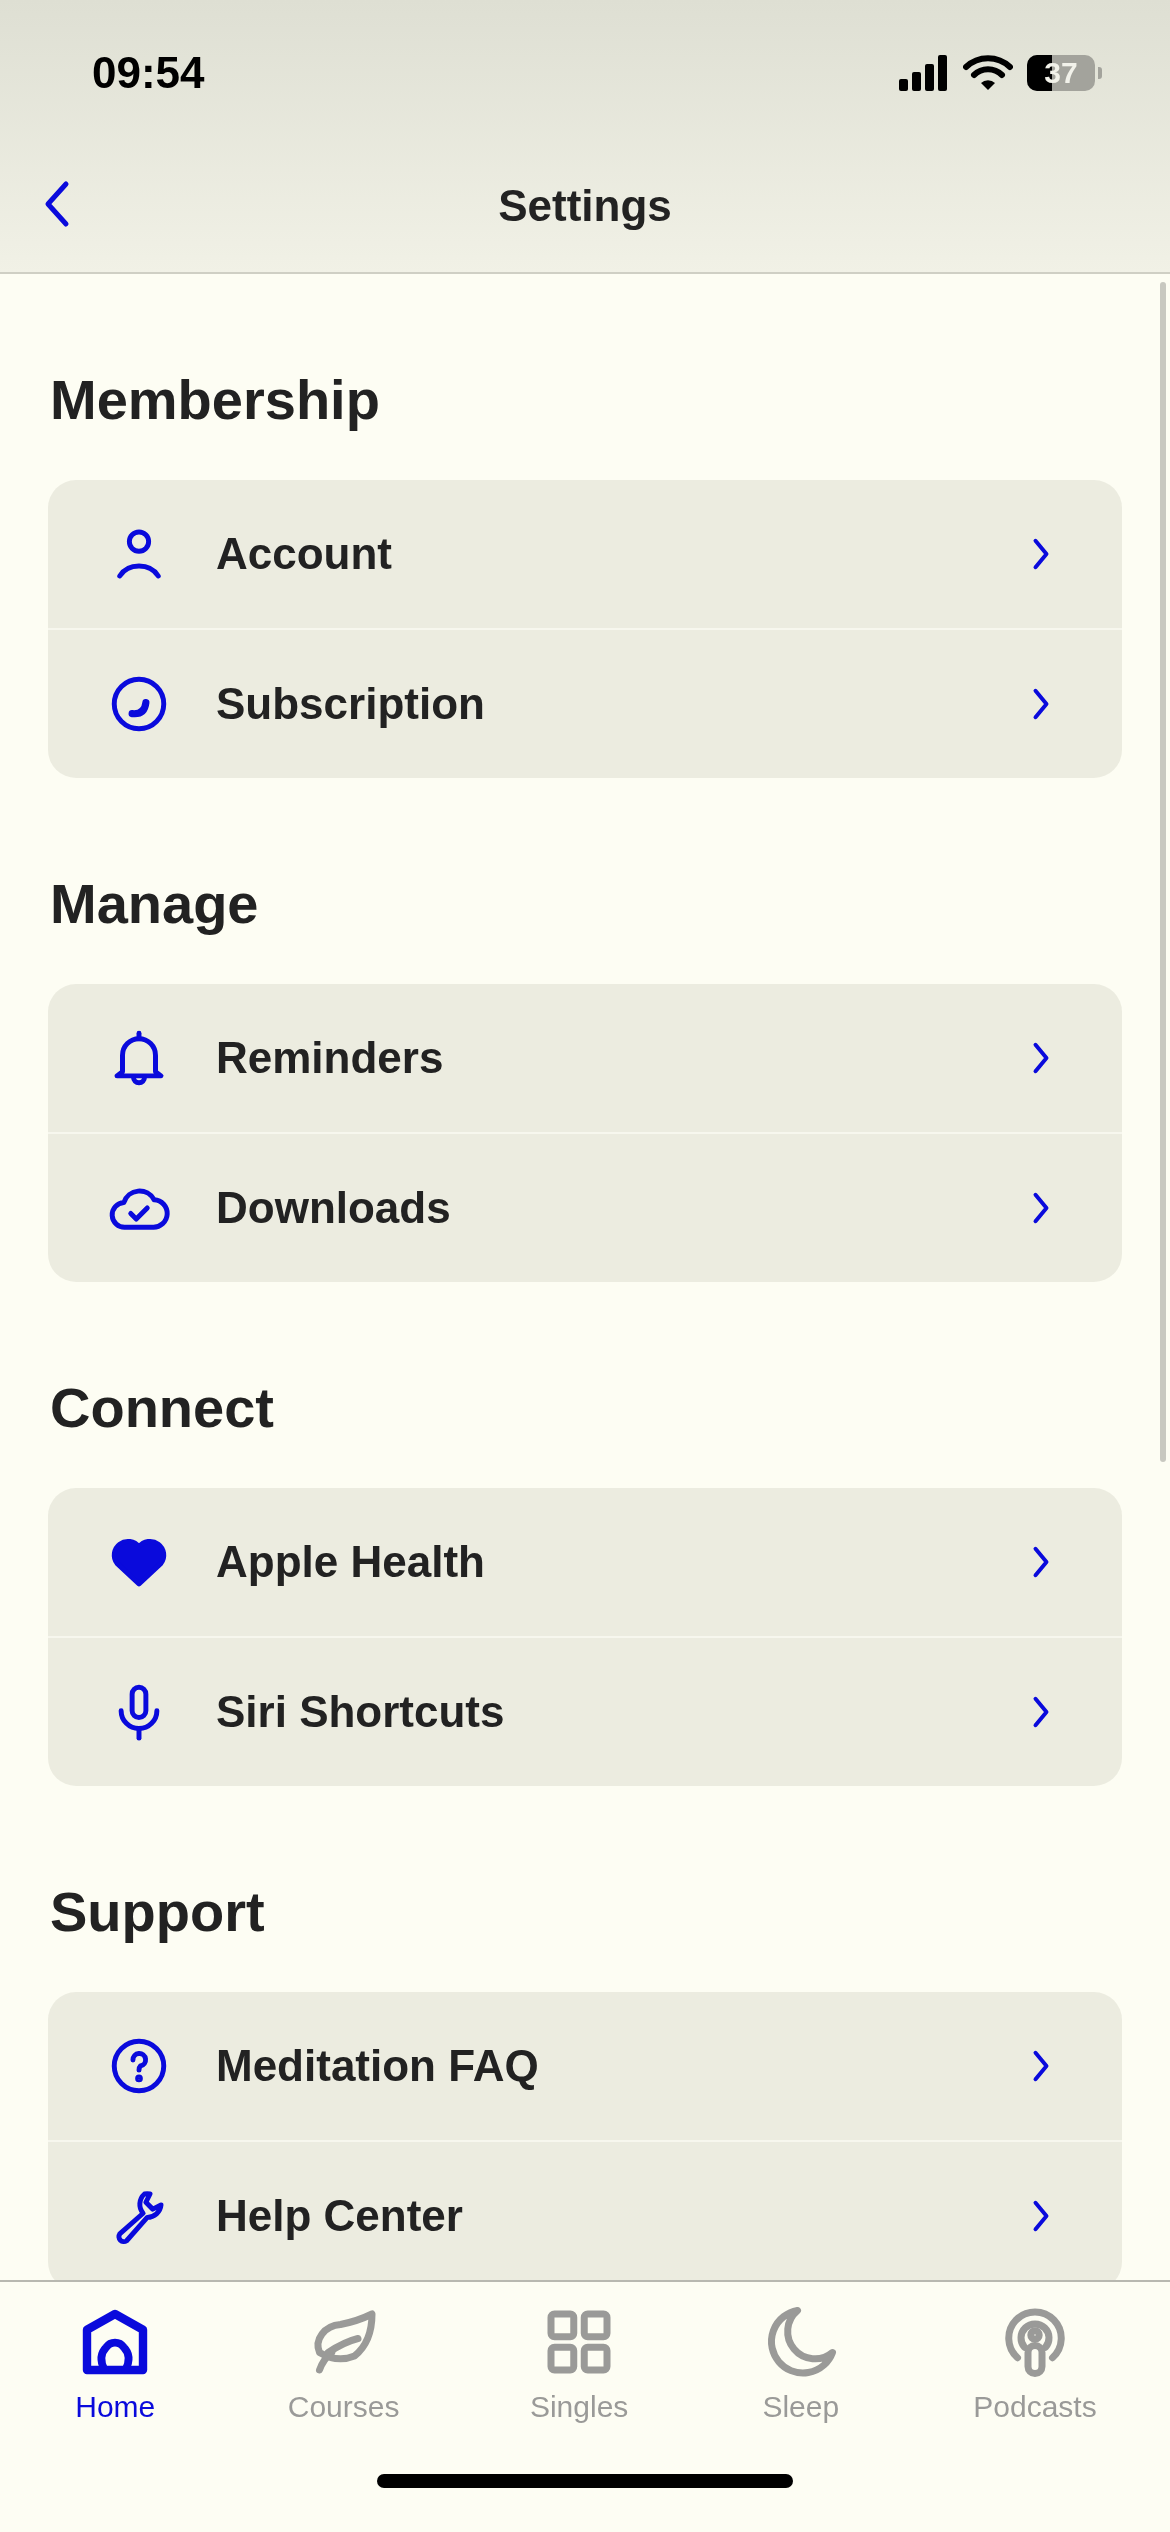 The height and width of the screenshot is (2532, 1170). I want to click on settings-row: Downloads, so click(585, 1207).